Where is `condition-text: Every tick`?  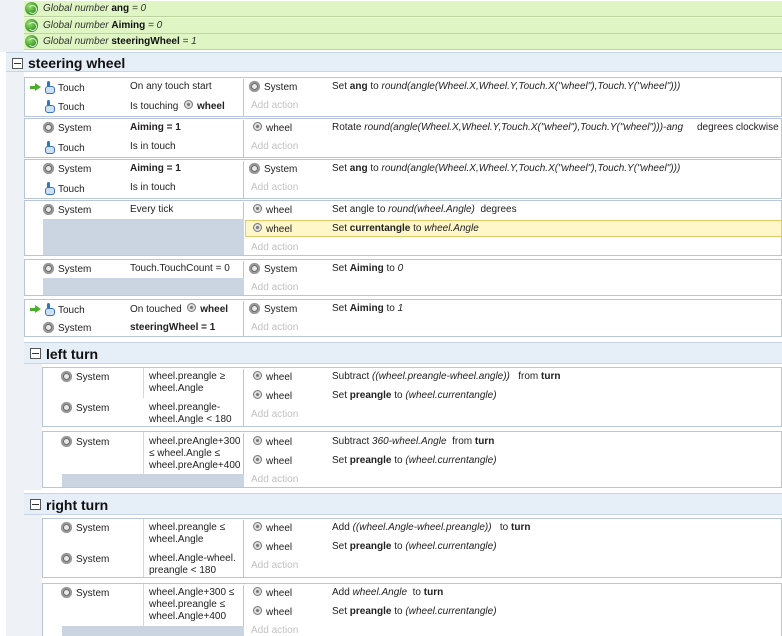 condition-text: Every tick is located at coordinates (151, 209).